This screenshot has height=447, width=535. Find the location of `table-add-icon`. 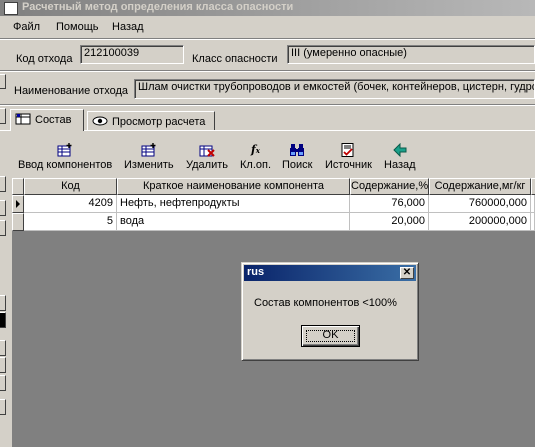

table-add-icon is located at coordinates (65, 150).